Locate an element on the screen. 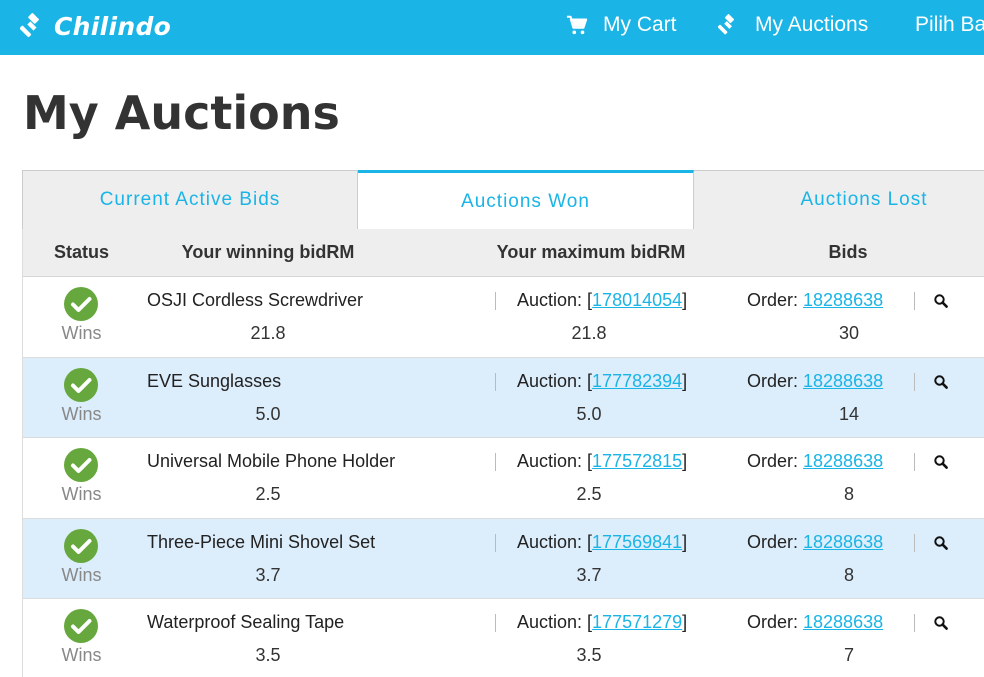 The image size is (984, 677). auction-id-link: 177572815 is located at coordinates (637, 461).